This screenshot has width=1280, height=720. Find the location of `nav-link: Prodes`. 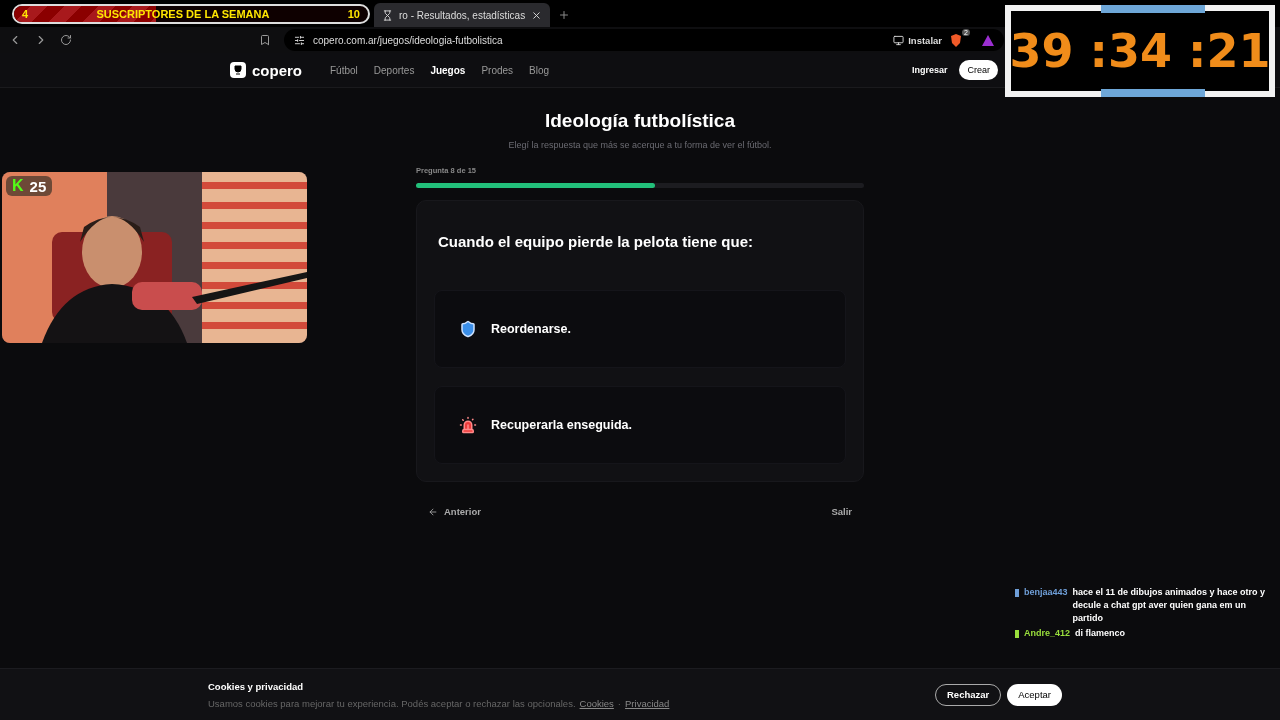

nav-link: Prodes is located at coordinates (497, 70).